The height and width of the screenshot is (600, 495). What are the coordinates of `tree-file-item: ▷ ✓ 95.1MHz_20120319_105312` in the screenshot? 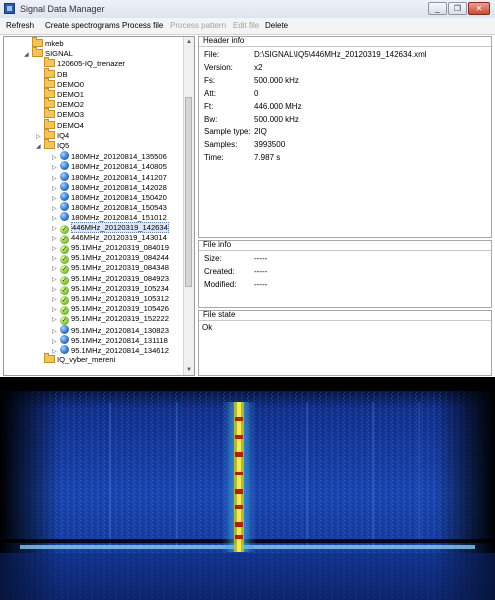 It's located at (110, 299).